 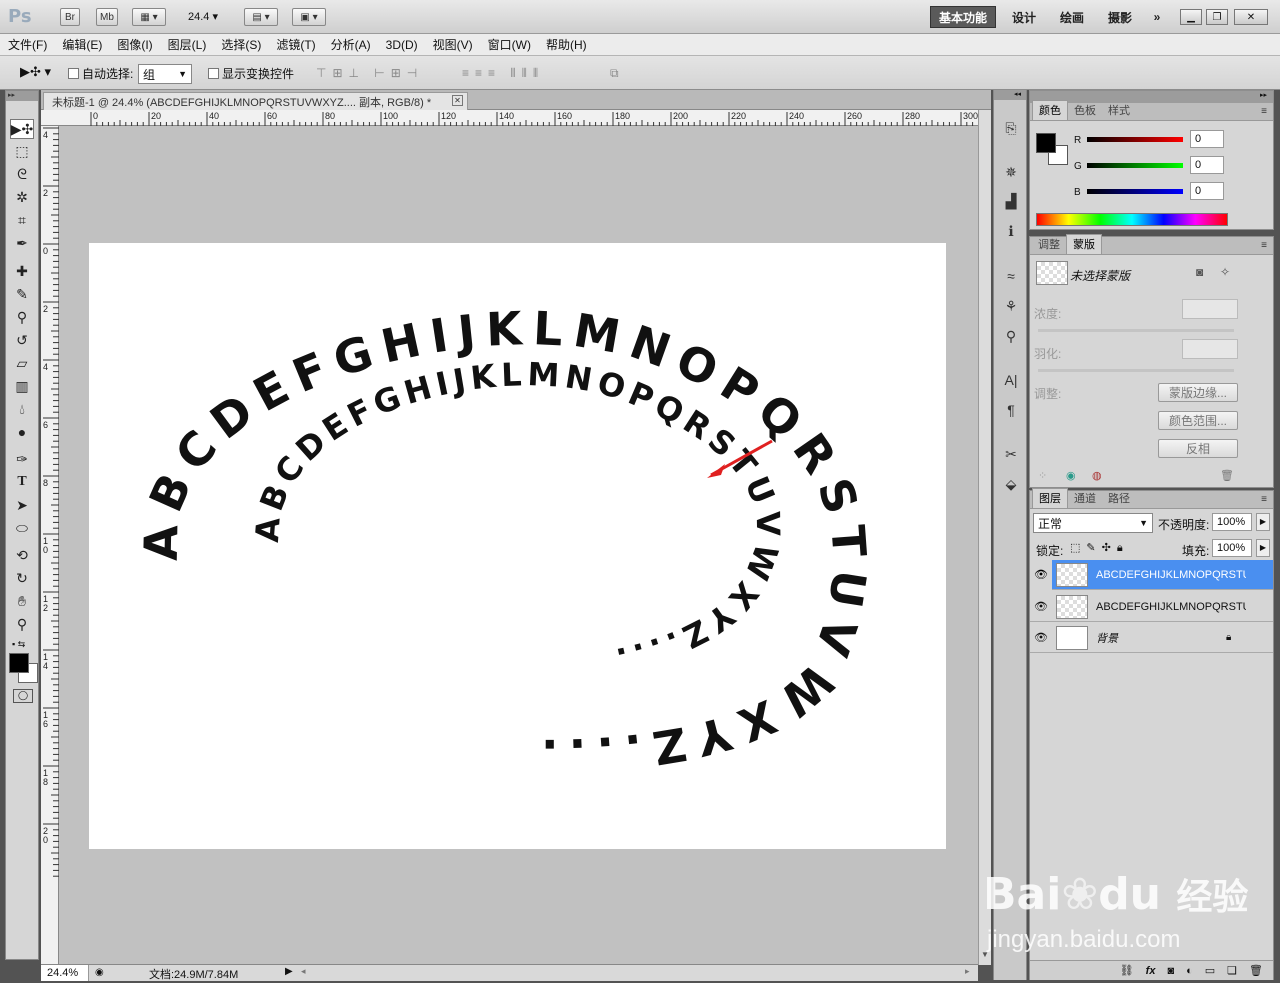 What do you see at coordinates (22, 317) in the screenshot?
I see `clone-stamp-tool: ⚲` at bounding box center [22, 317].